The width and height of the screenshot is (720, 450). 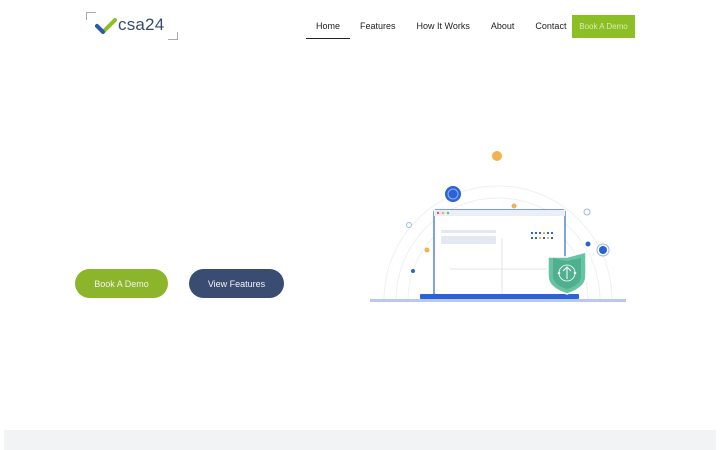 I want to click on main-nav: Home Features How It Works About Contact, so click(x=446, y=29).